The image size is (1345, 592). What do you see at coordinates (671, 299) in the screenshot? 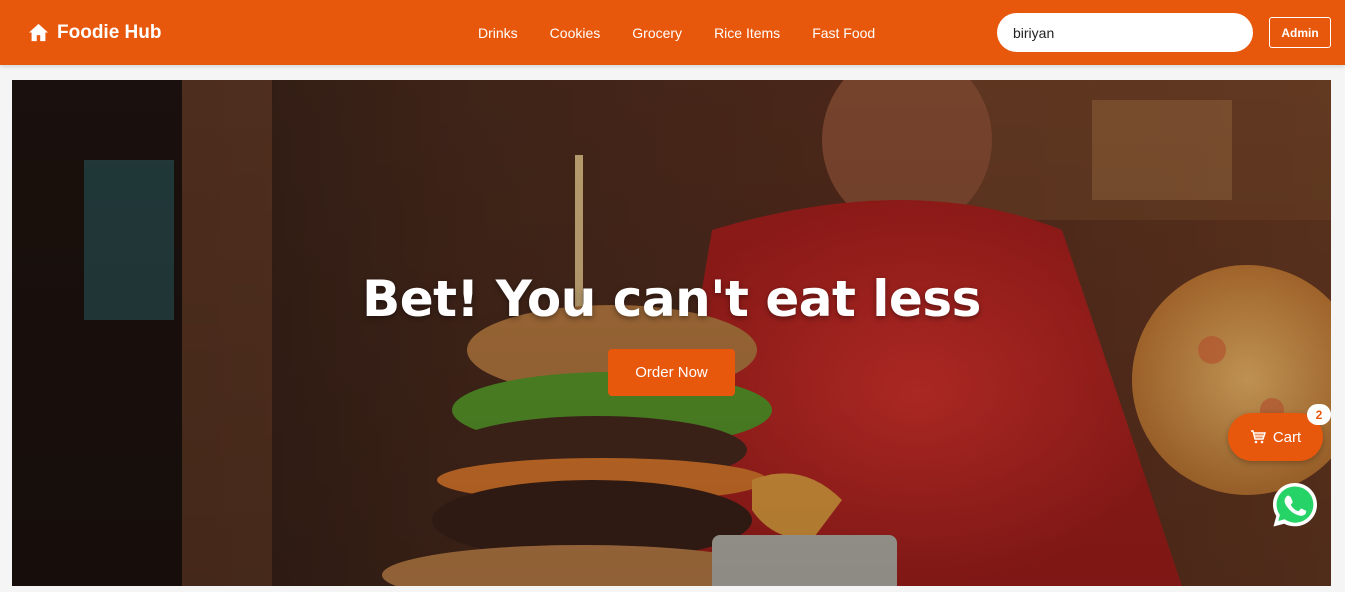
I see `hero-title: Bet! You can't eat less` at bounding box center [671, 299].